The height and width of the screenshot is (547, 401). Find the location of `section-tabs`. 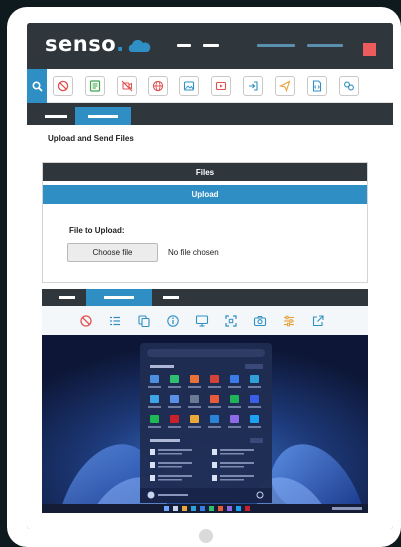

section-tabs is located at coordinates (210, 116).